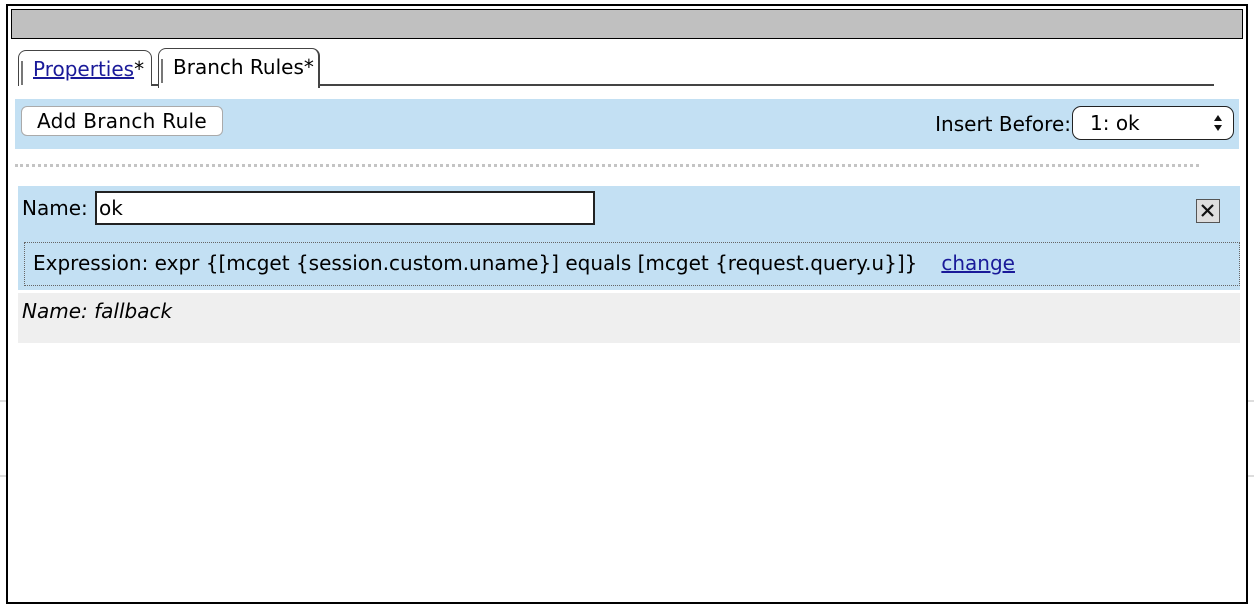 The image size is (1254, 604). Describe the element at coordinates (97, 311) in the screenshot. I see `fallback-rule-name: Name: fallback` at that location.